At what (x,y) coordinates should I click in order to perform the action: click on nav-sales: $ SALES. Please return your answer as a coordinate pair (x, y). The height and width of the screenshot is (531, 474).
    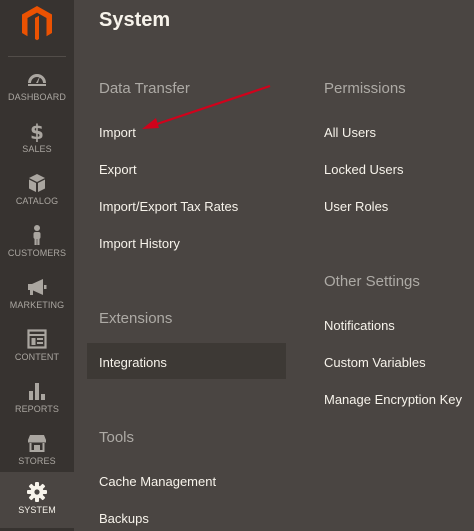
    Looking at the image, I should click on (37, 140).